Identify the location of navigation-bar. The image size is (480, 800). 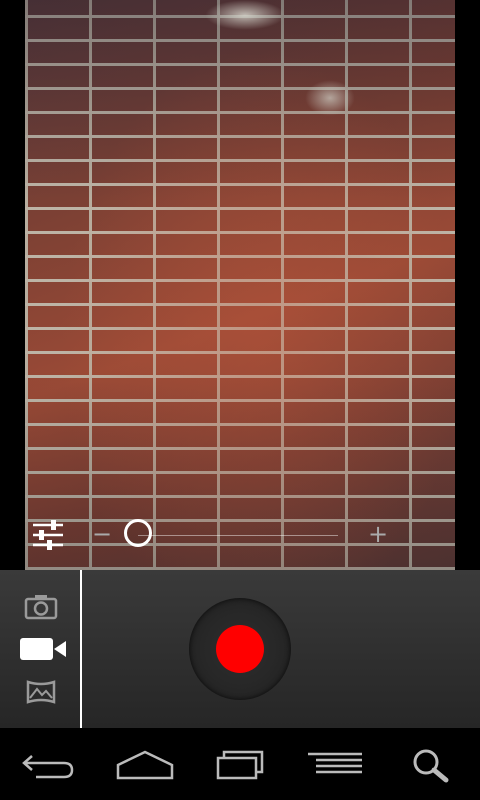
(240, 764).